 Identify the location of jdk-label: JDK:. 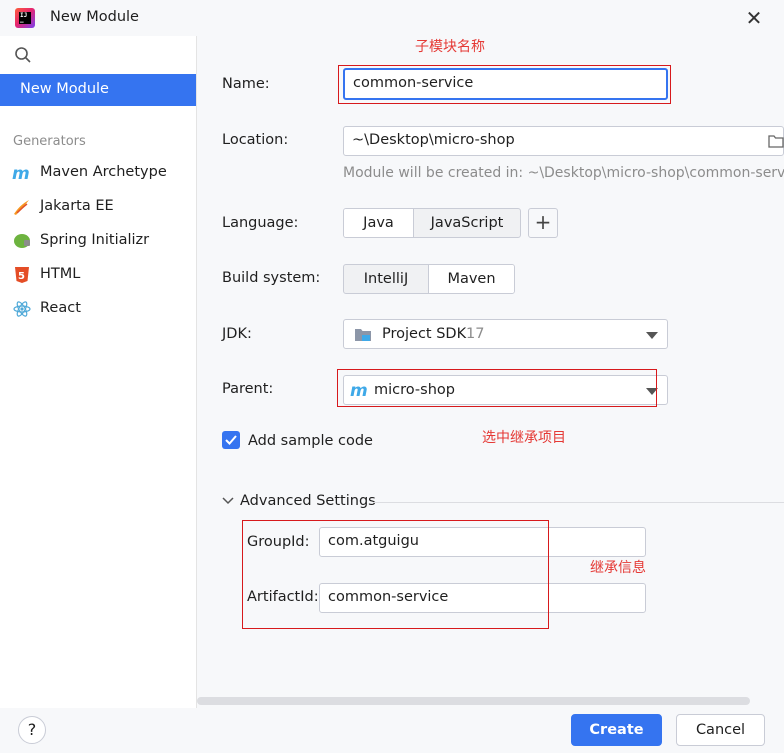
(237, 334).